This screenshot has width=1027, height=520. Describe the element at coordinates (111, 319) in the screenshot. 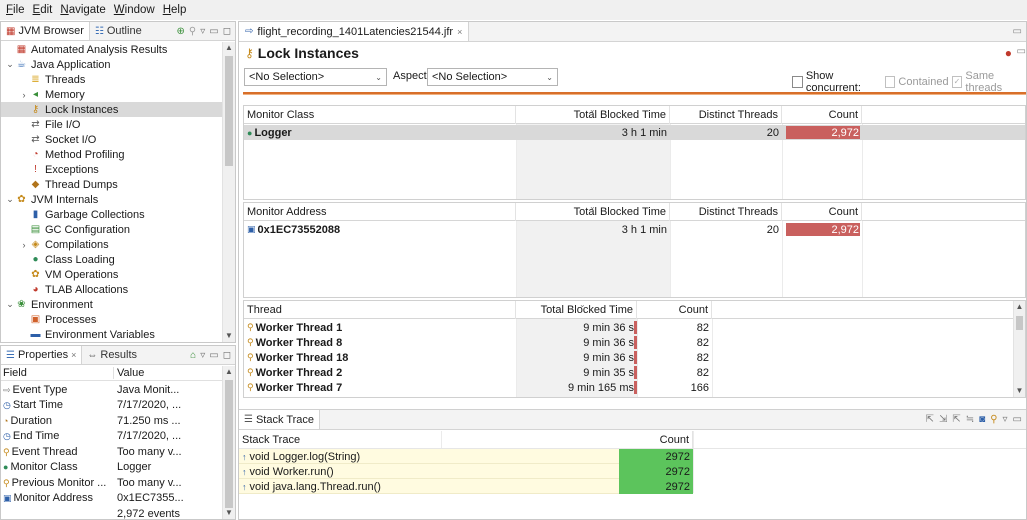

I see `tree-item-processes: ▣ Processes` at that location.